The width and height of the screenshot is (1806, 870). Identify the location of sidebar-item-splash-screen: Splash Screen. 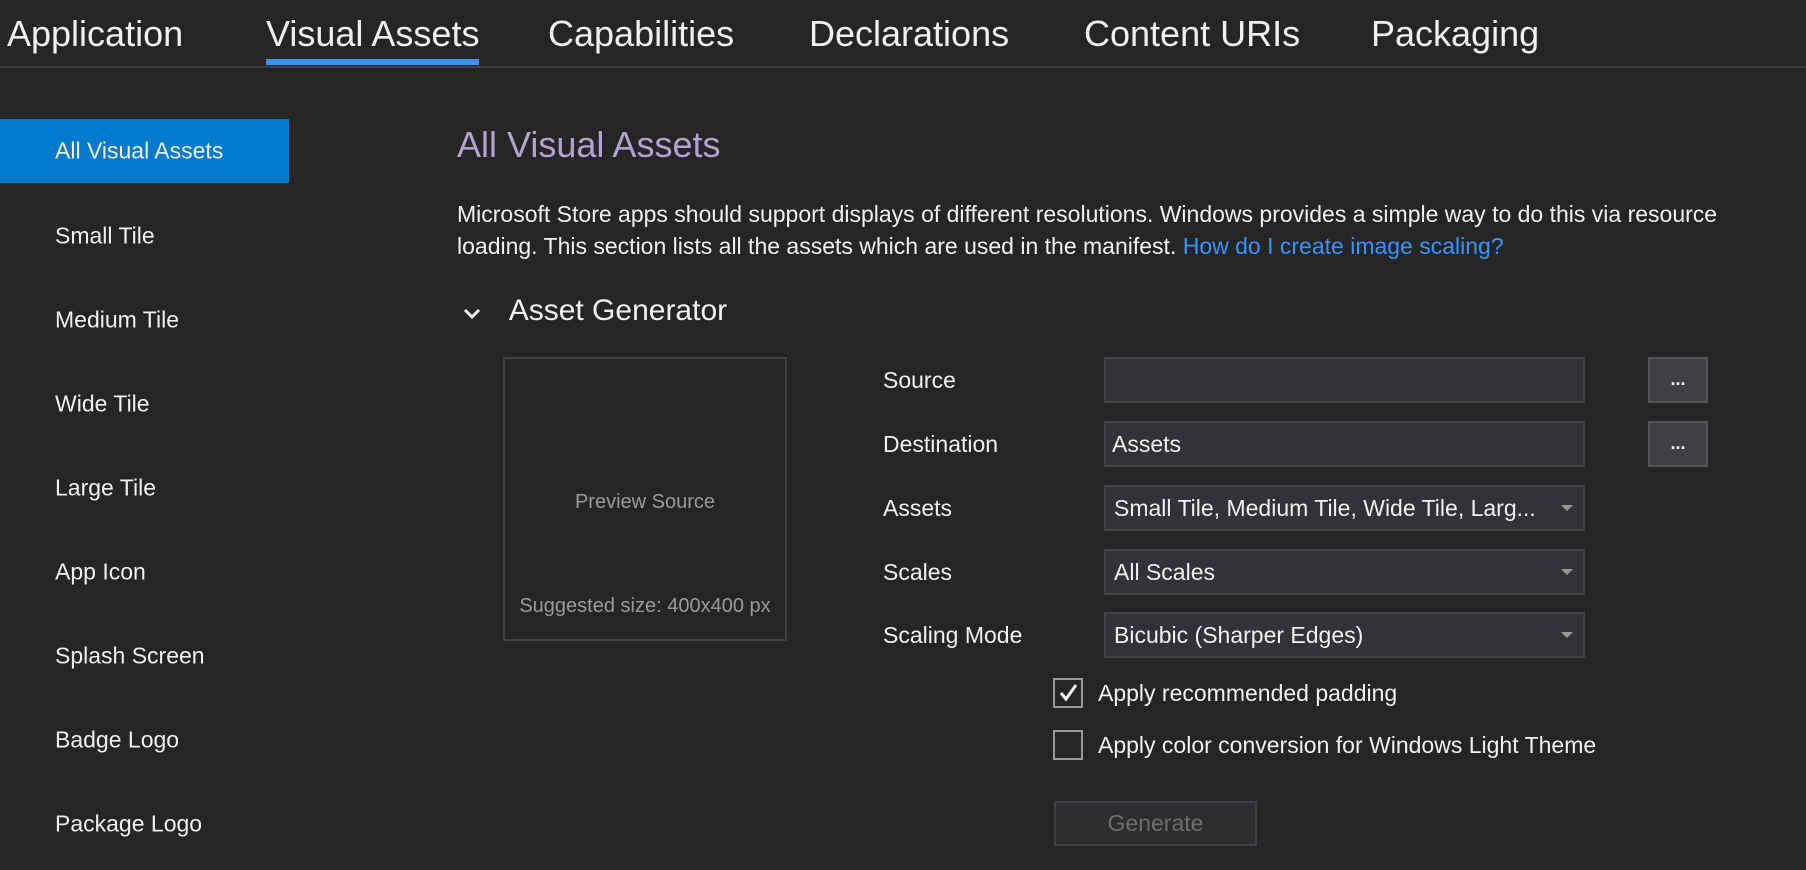
(144, 656).